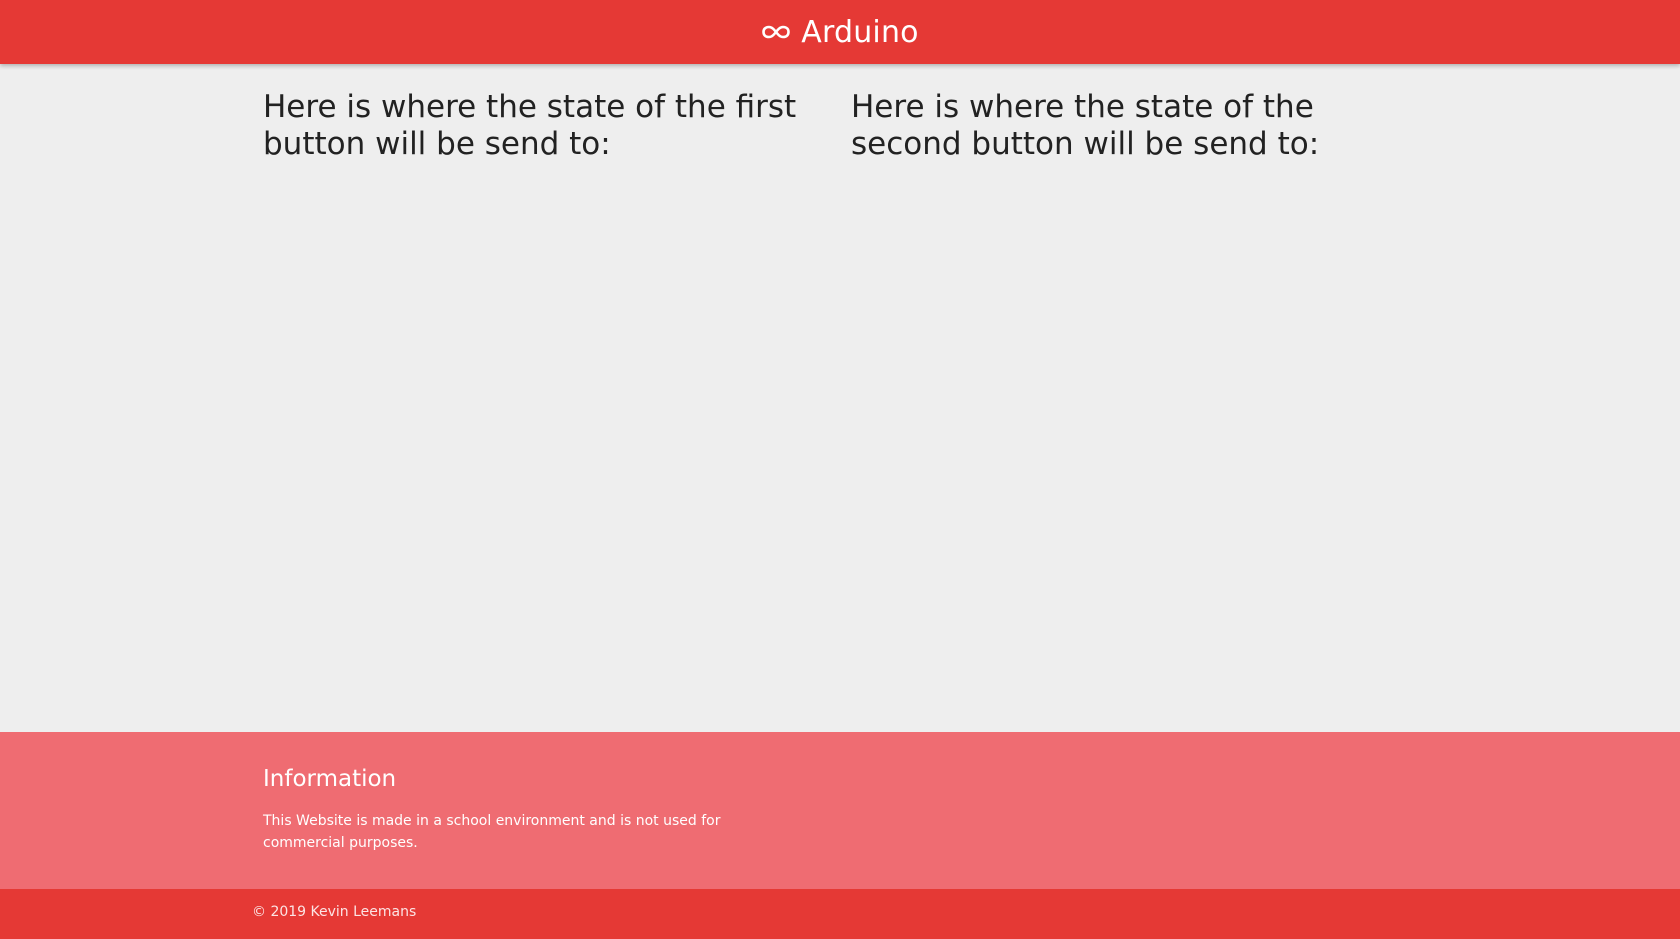 The image size is (1680, 939). I want to click on footer-title: Information, so click(330, 779).